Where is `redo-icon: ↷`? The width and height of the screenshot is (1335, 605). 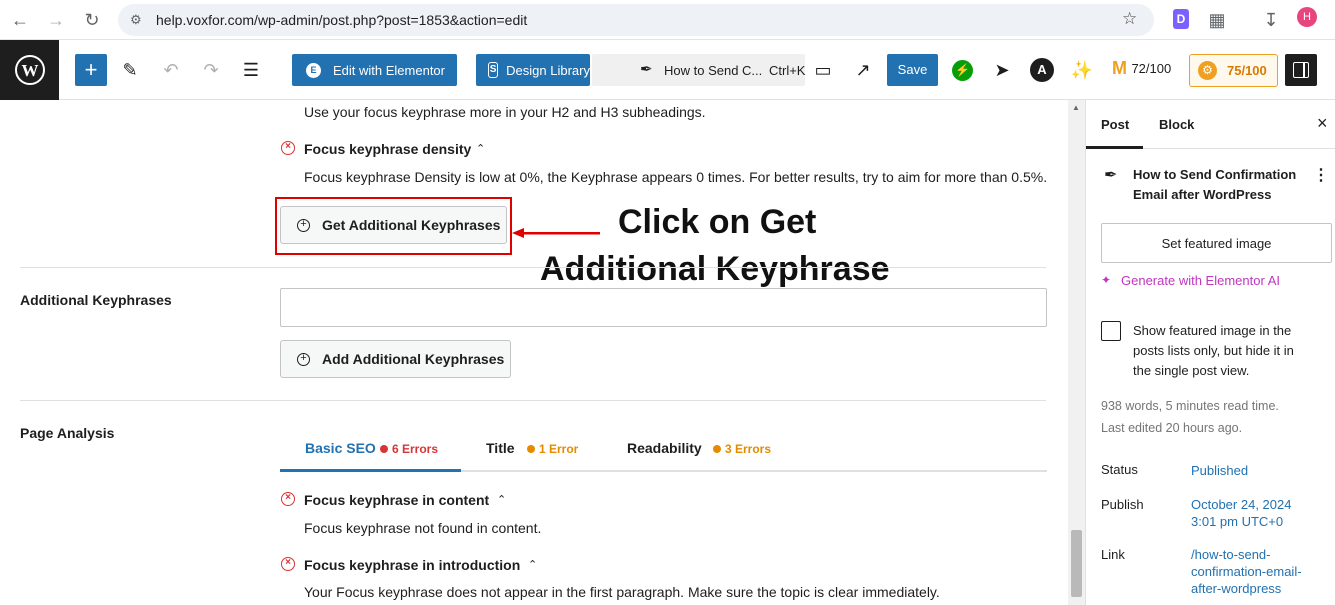 redo-icon: ↷ is located at coordinates (211, 70).